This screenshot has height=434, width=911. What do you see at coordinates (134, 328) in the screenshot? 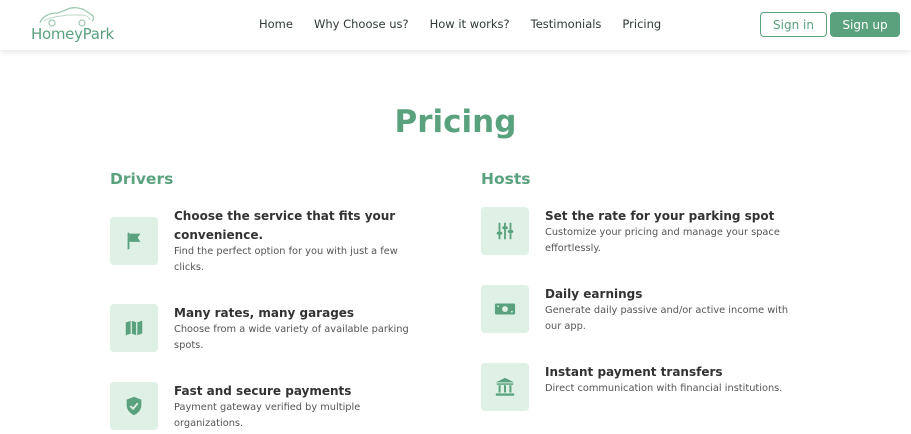
I see `map-icon` at bounding box center [134, 328].